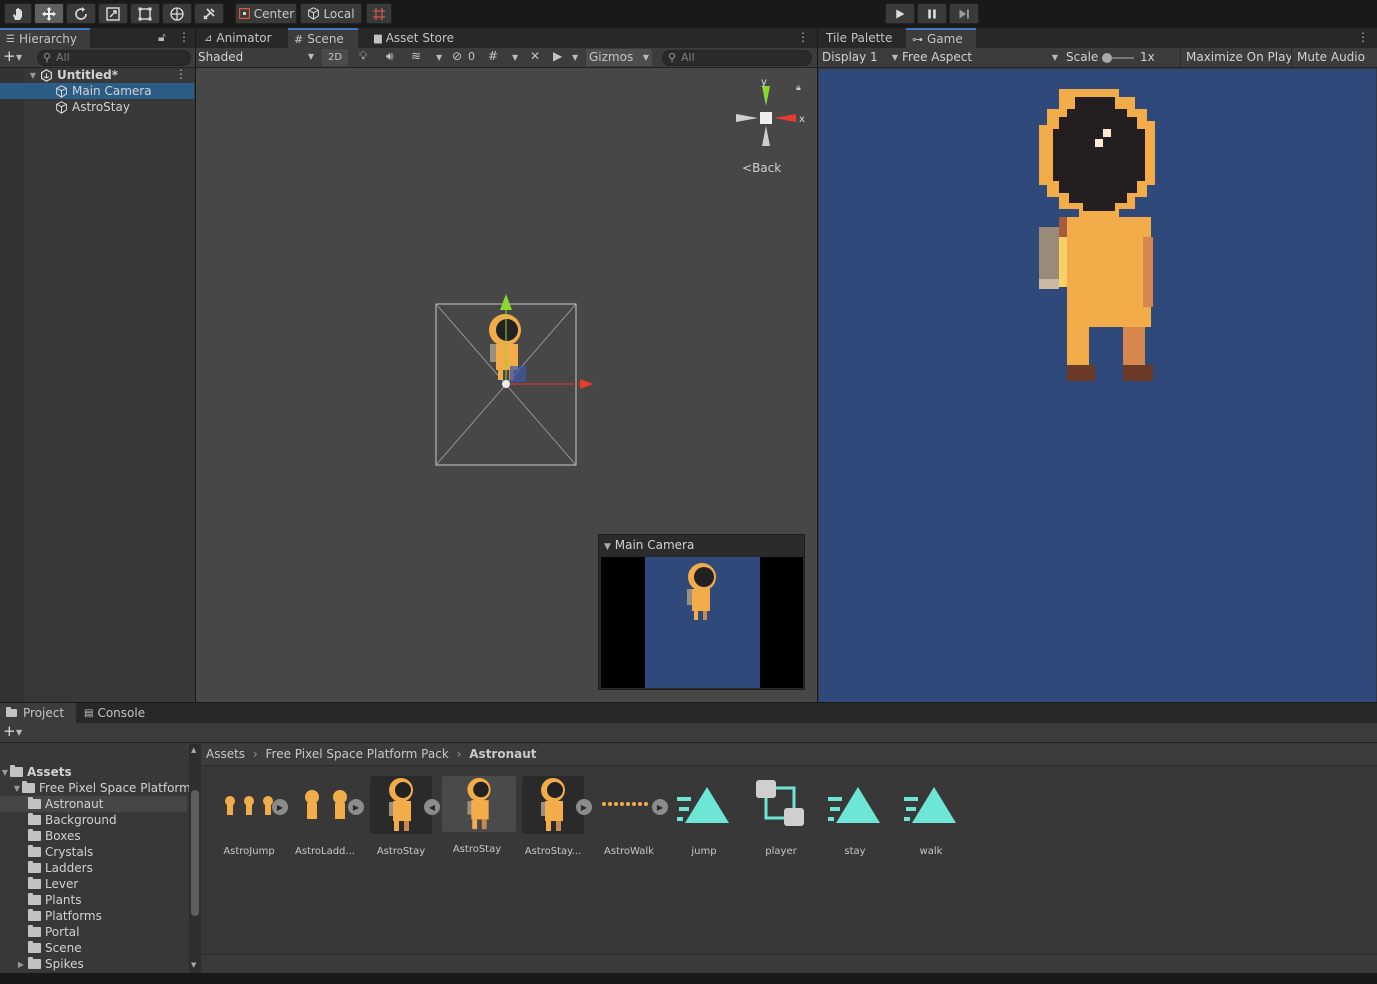  What do you see at coordinates (379, 13) in the screenshot?
I see `snap-grid-button` at bounding box center [379, 13].